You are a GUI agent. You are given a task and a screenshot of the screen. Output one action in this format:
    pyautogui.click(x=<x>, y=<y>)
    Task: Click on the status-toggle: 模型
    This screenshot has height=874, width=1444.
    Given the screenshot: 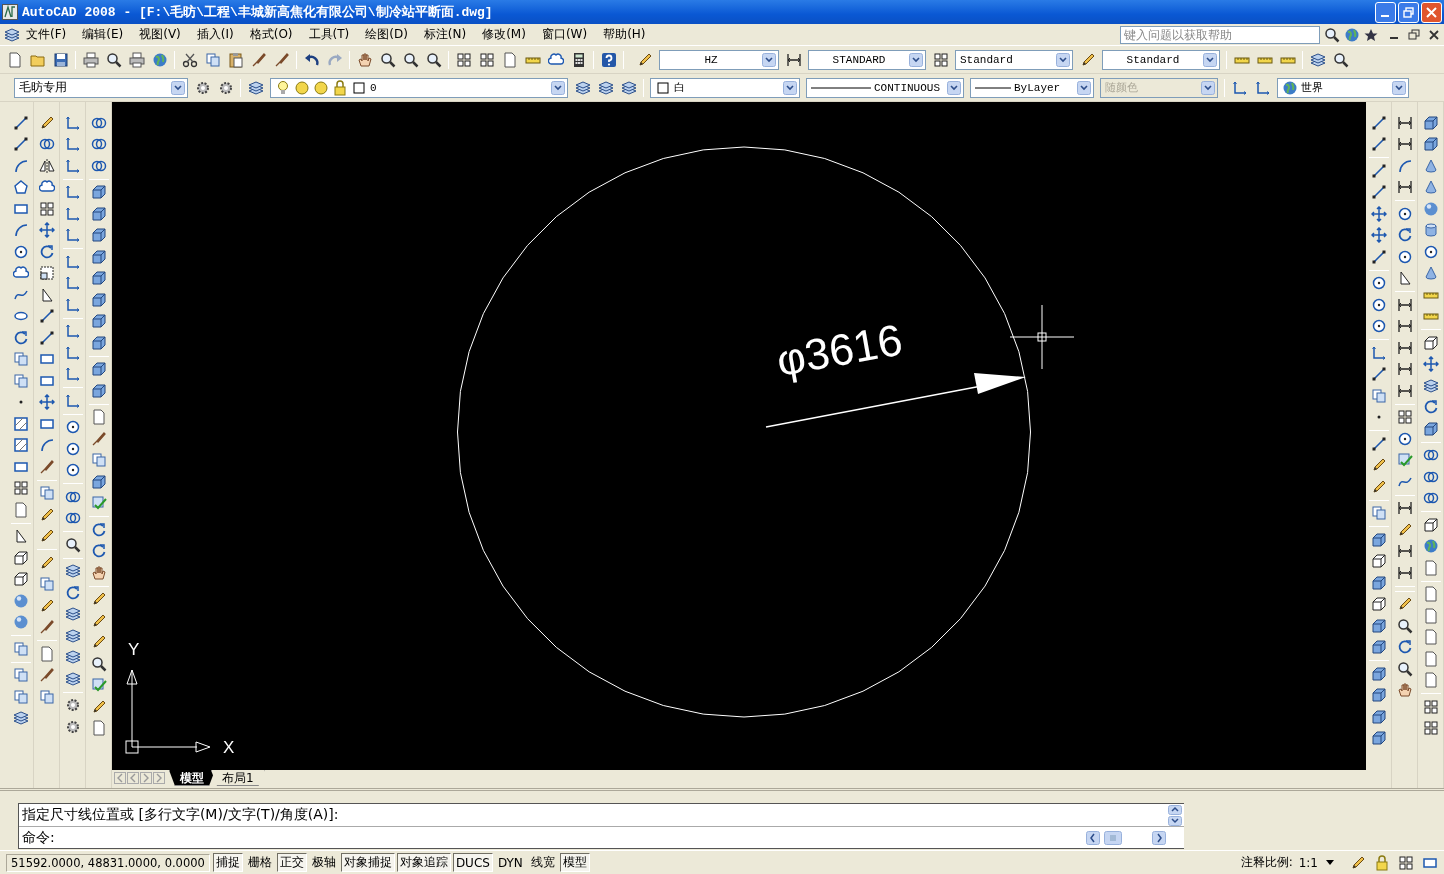 What is the action you would take?
    pyautogui.click(x=574, y=862)
    